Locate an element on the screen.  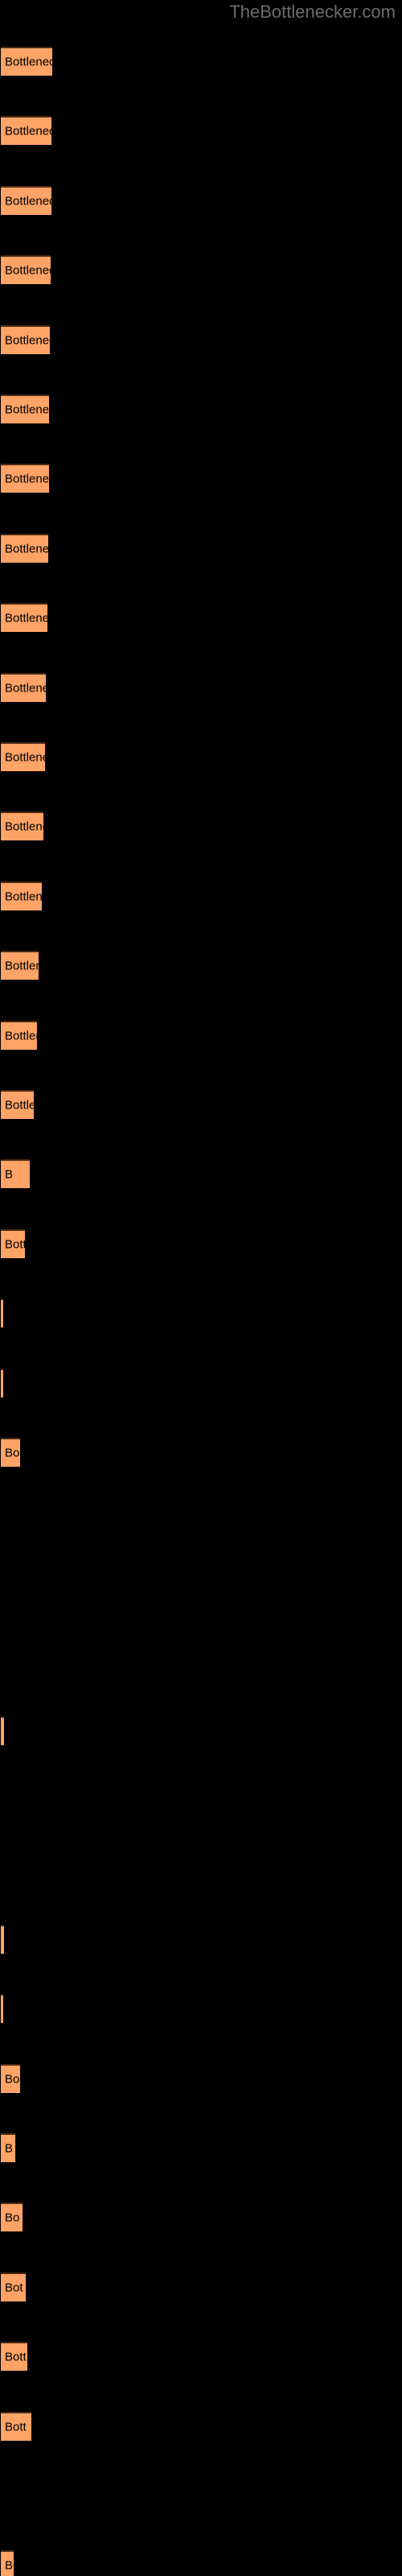
bar-label: Bottle is located at coordinates (15, 1244).